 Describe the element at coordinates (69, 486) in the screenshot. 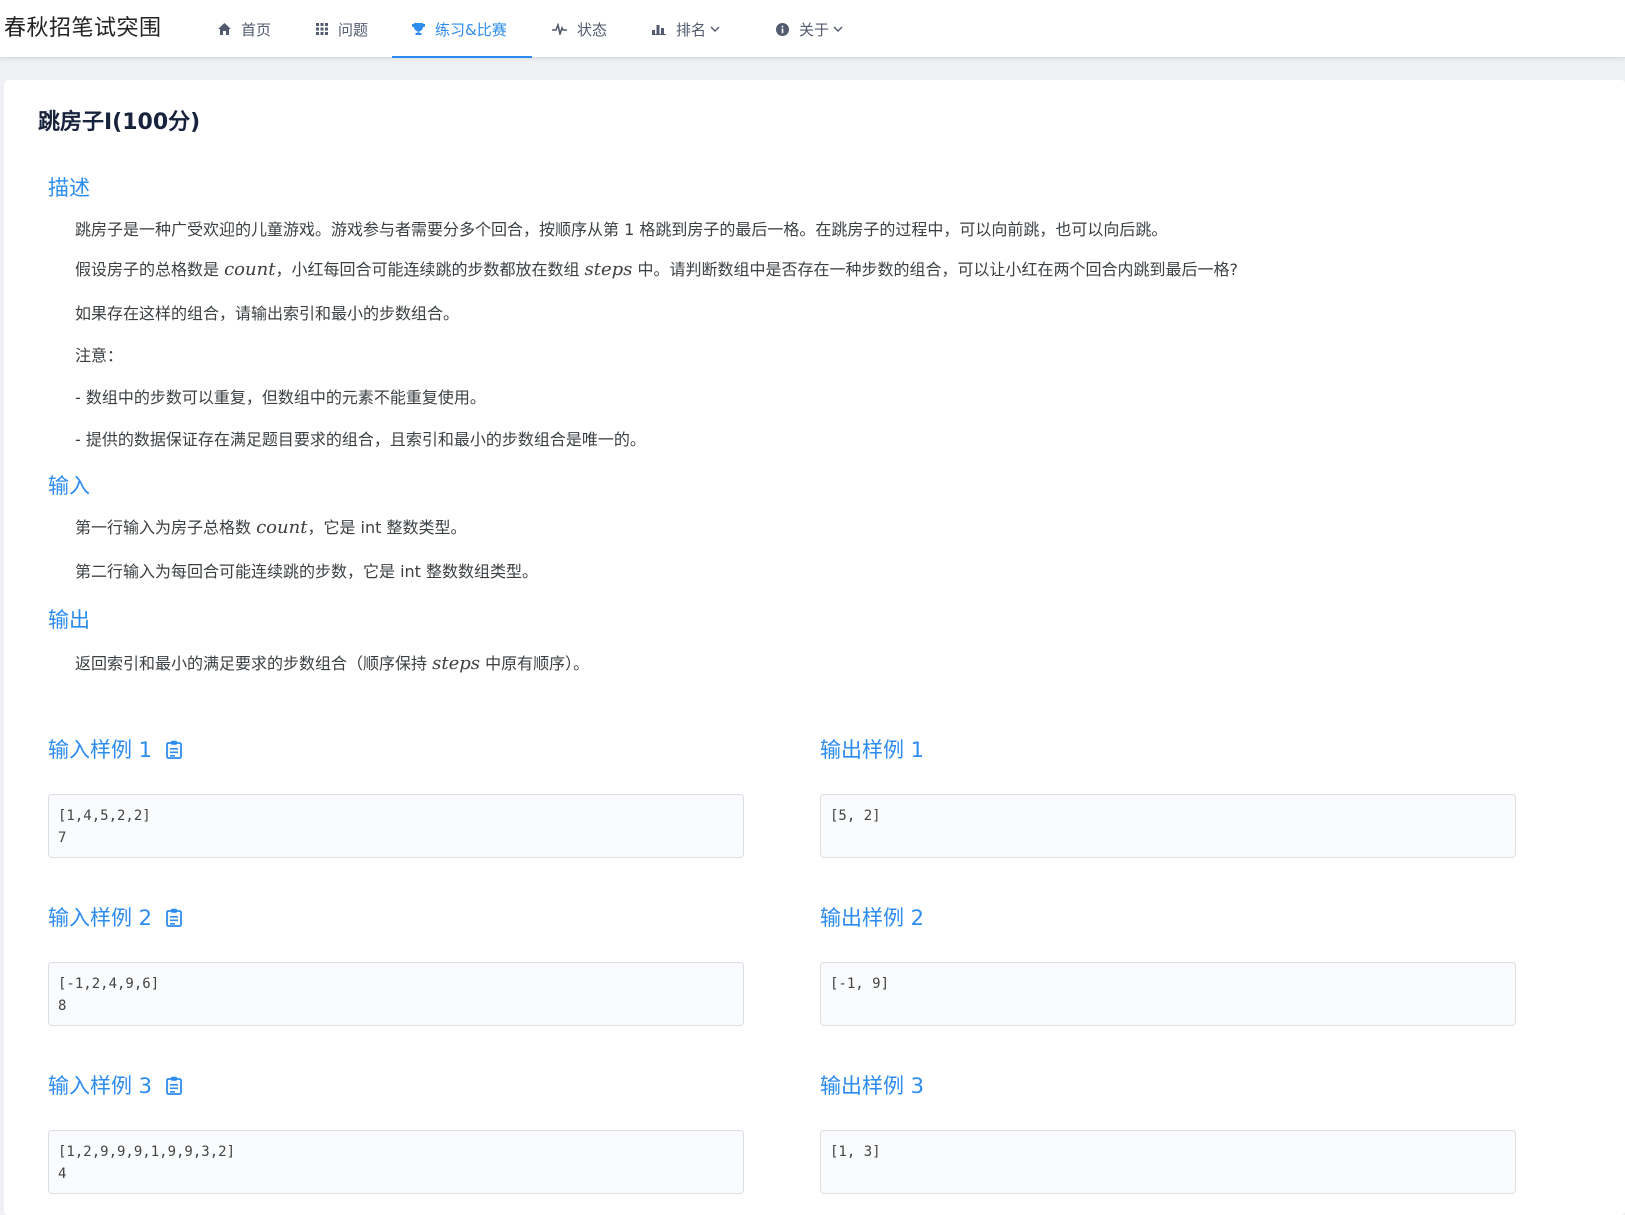

I see `input-heading: 输入` at that location.